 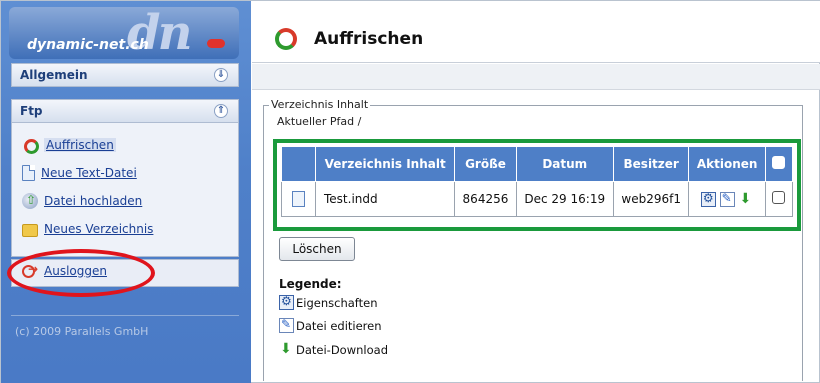 I want to click on row-checkbox, so click(x=779, y=197).